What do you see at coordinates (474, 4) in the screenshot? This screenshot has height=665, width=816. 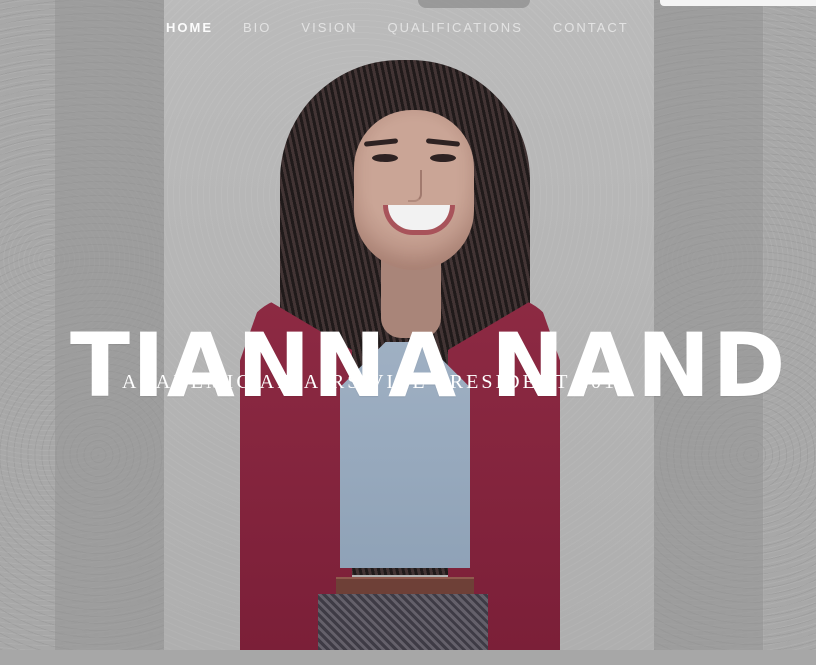 I see `top-handle` at bounding box center [474, 4].